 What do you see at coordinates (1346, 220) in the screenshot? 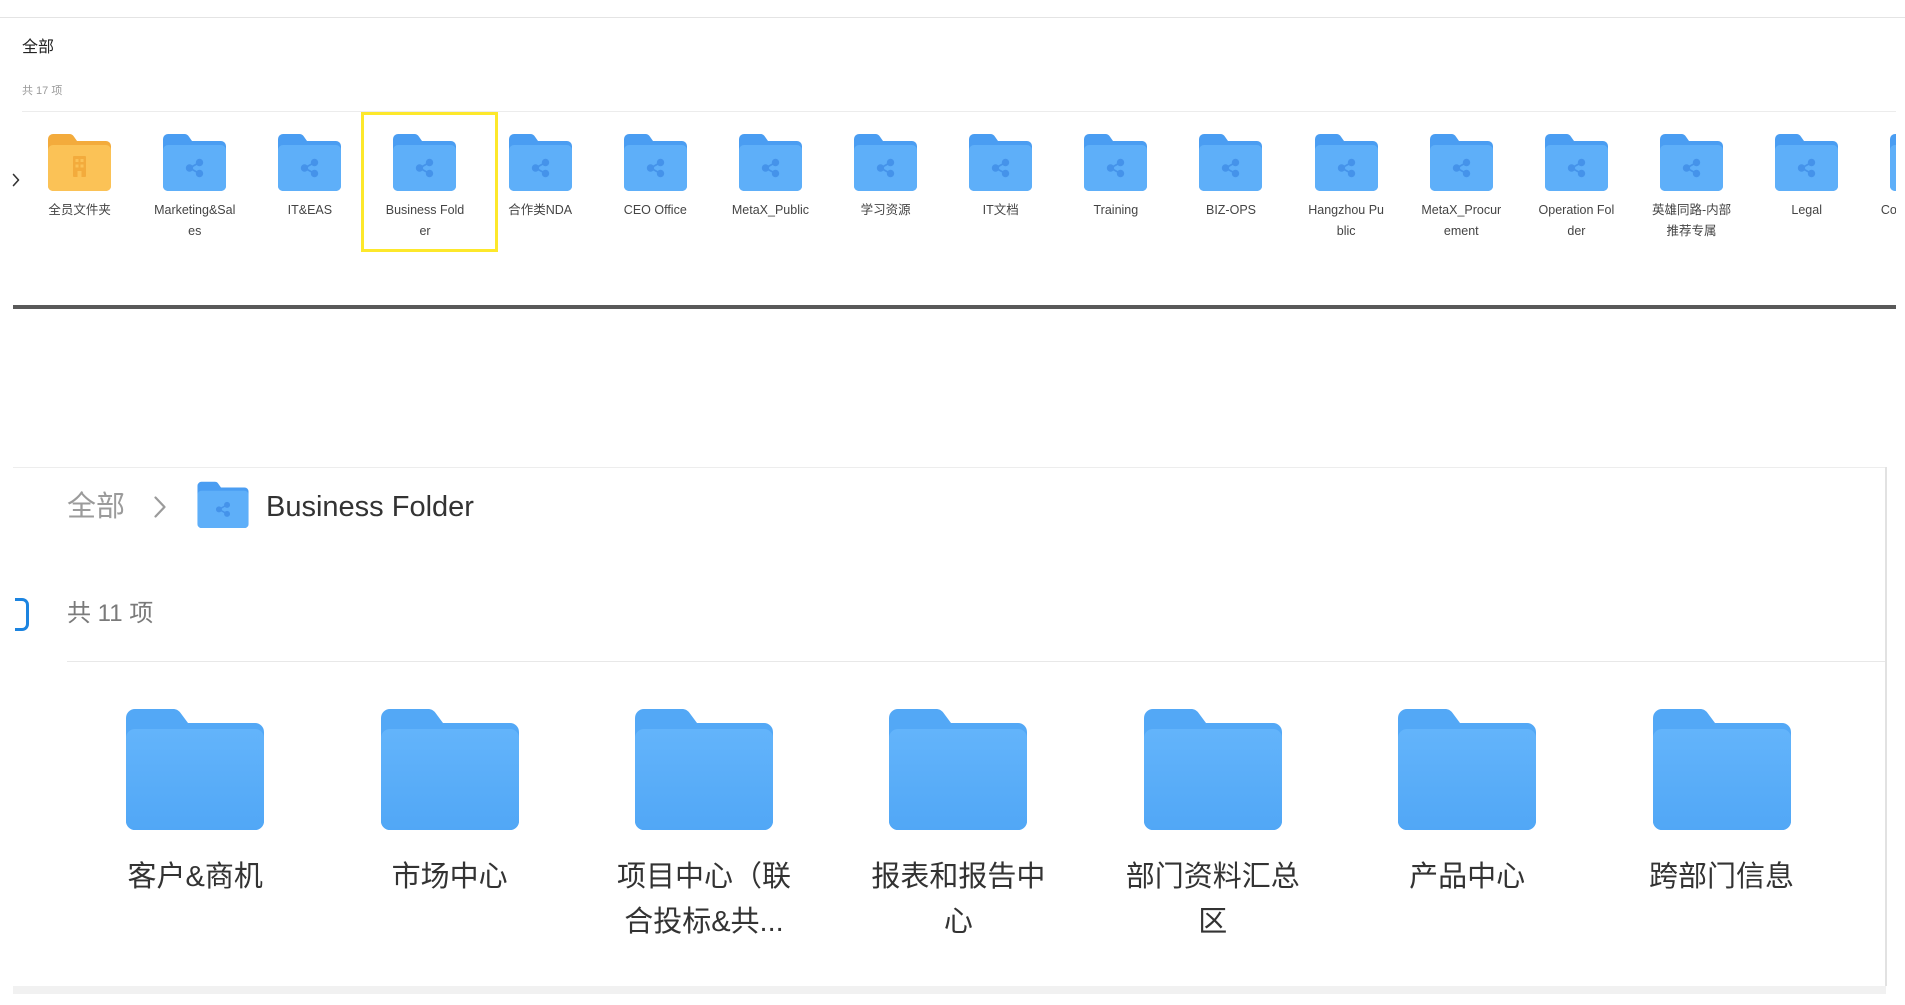
I see `folder-label: Hangzhou Public` at bounding box center [1346, 220].